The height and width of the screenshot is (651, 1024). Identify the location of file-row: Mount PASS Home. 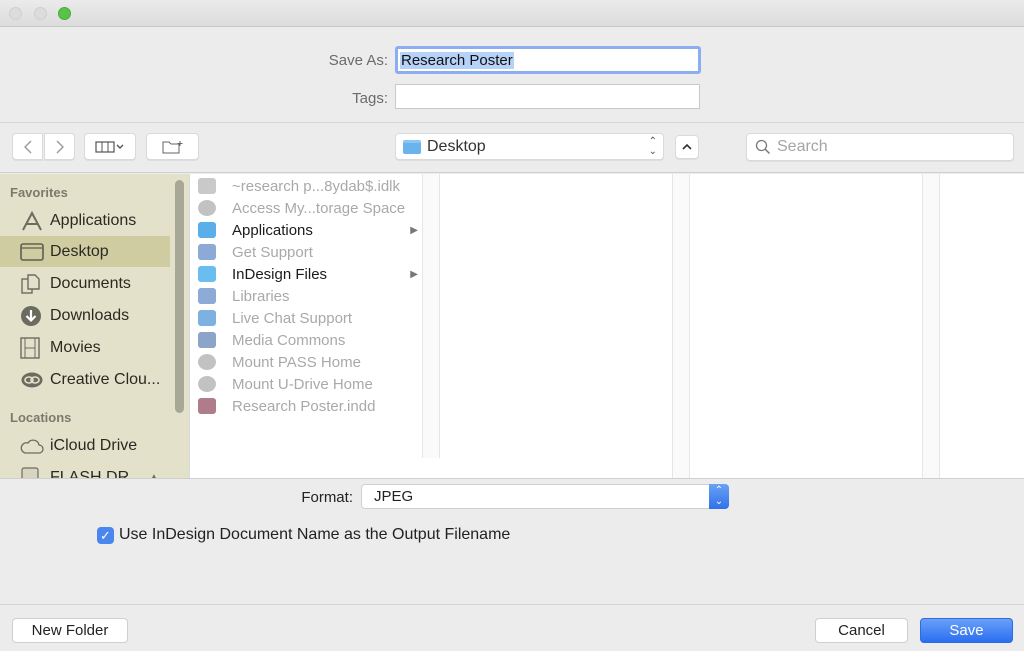
(306, 362).